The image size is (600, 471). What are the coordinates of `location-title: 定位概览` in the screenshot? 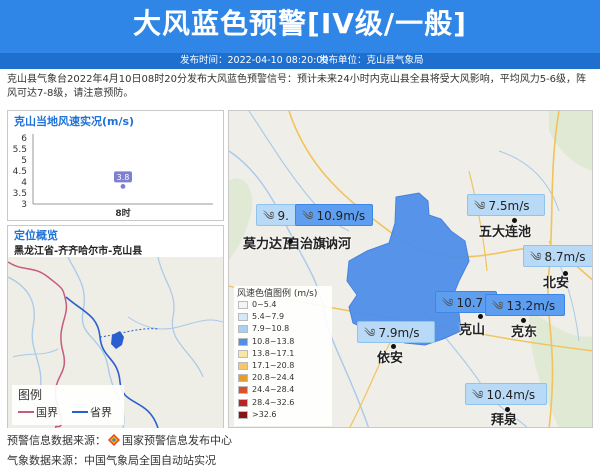 It's located at (36, 235).